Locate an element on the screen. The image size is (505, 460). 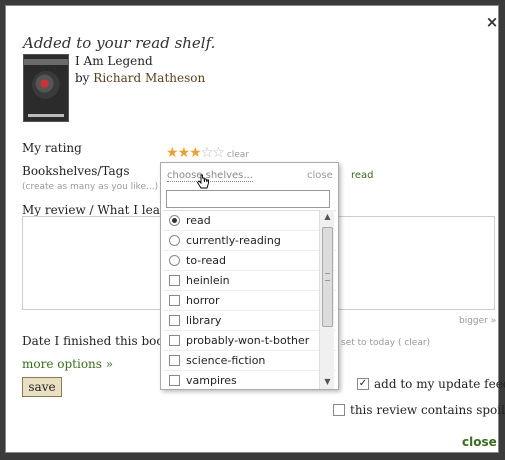
shelf-option-label: read is located at coordinates (198, 220).